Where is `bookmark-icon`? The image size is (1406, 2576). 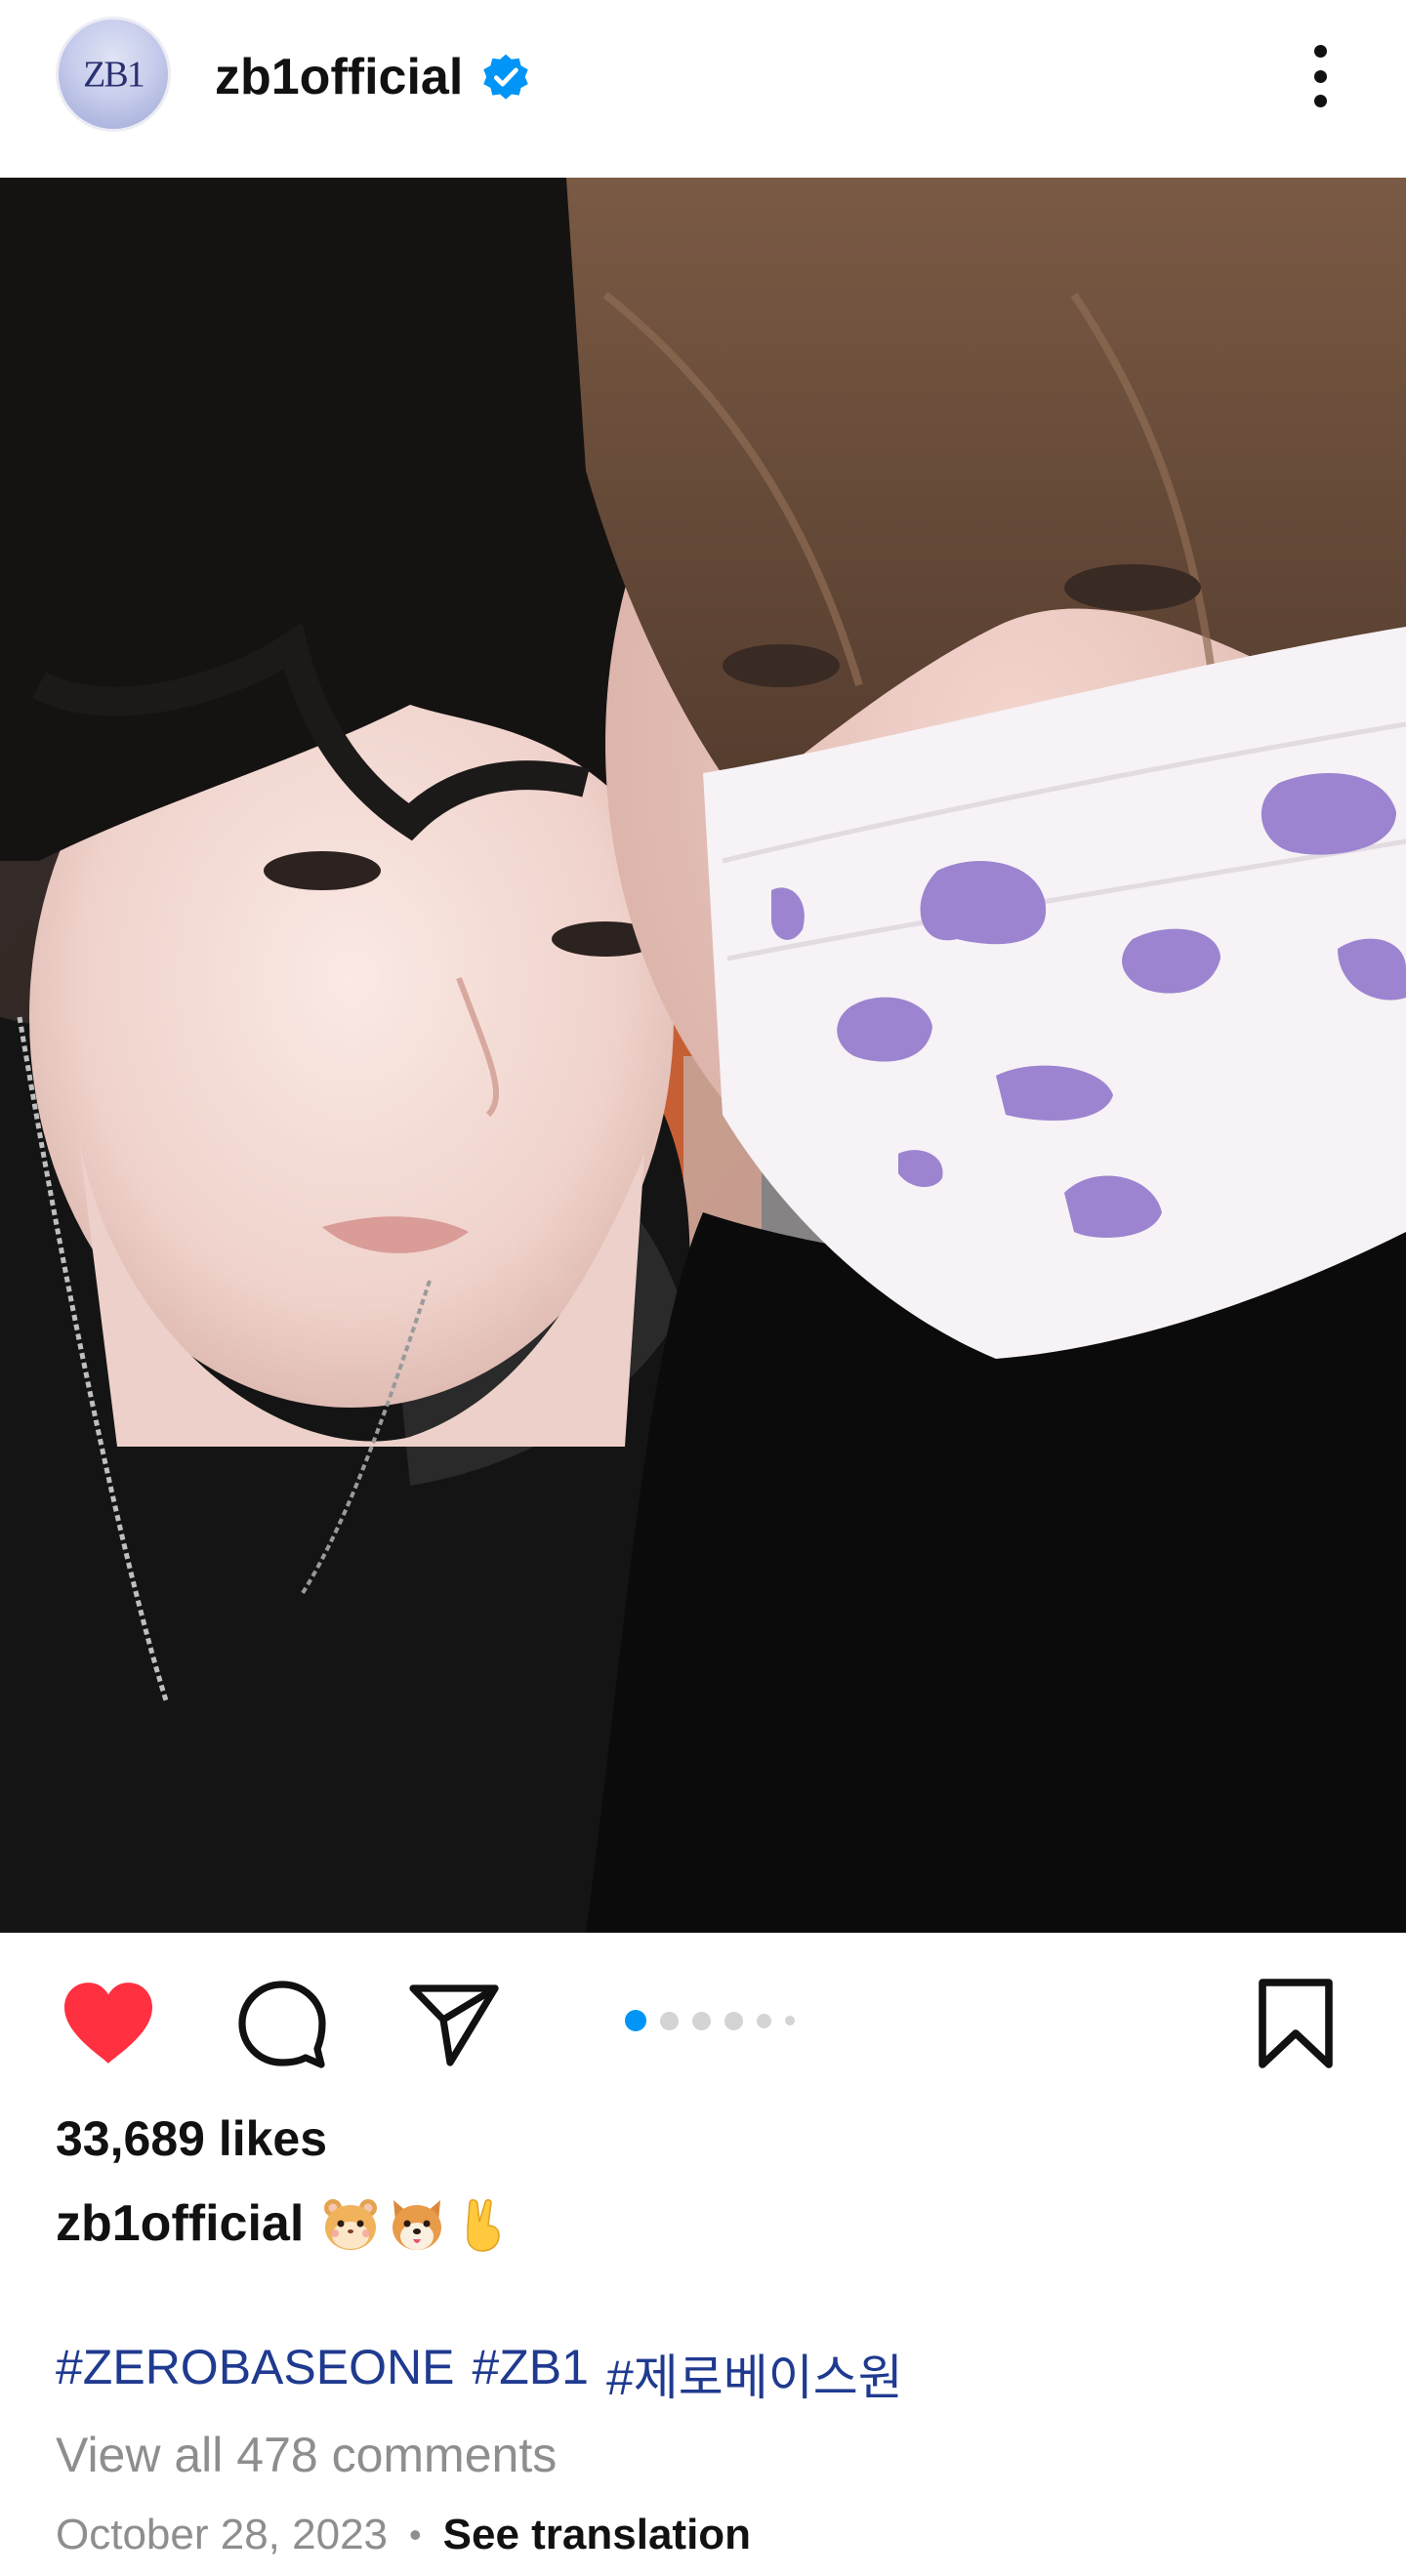 bookmark-icon is located at coordinates (1296, 2023).